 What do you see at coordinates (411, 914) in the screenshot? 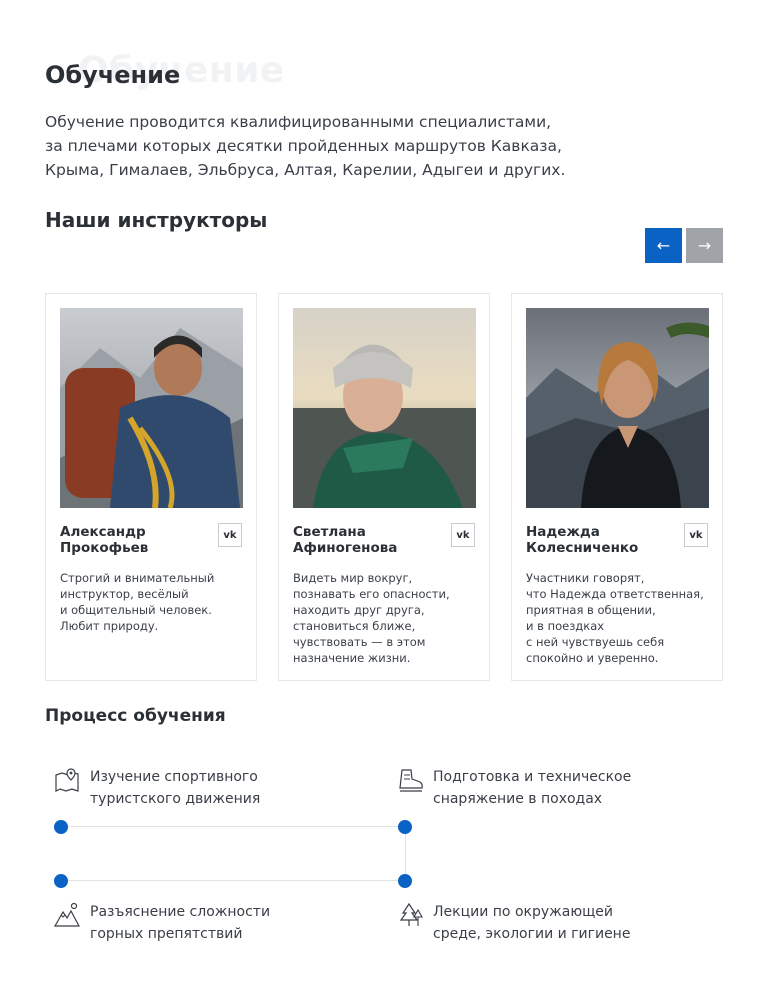
I see `trees-icon` at bounding box center [411, 914].